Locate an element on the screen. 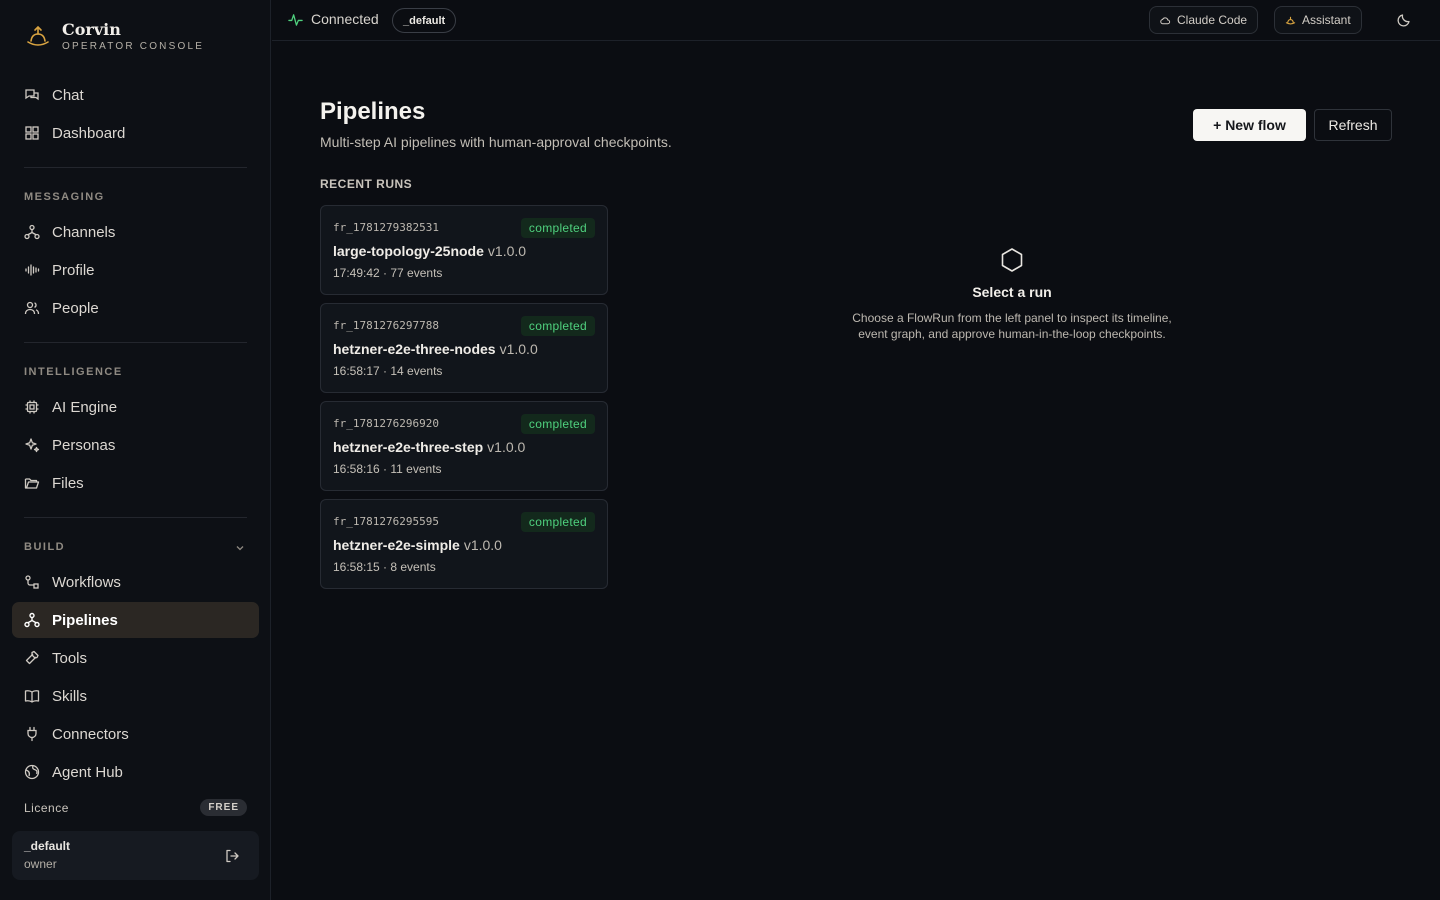  assistant-button: Assistant is located at coordinates (1318, 20).